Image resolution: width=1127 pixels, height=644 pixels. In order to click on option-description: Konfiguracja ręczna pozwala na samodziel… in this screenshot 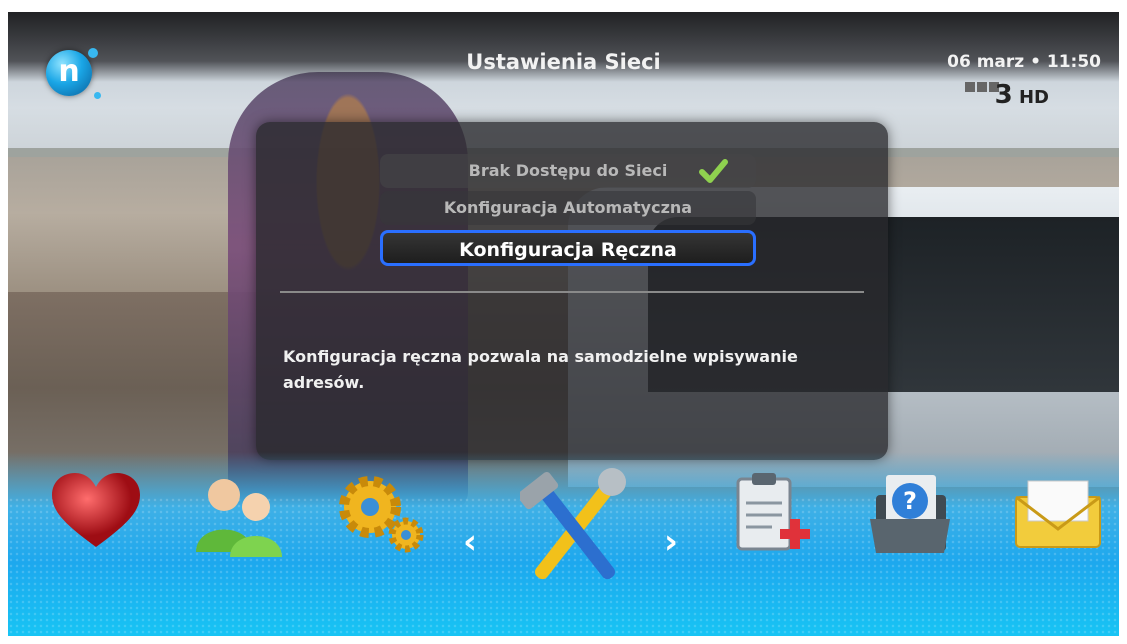, I will do `click(540, 369)`.